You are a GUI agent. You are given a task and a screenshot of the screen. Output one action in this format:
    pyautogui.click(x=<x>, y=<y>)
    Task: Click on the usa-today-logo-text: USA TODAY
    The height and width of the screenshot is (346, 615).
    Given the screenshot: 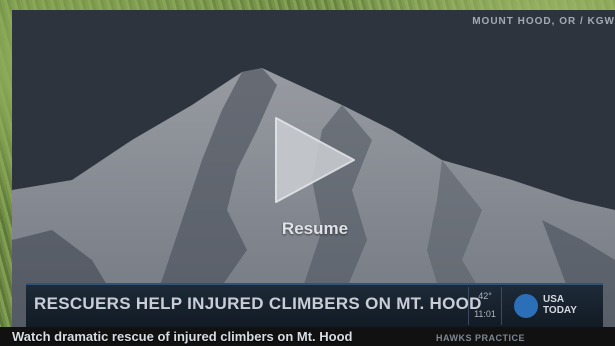 What is the action you would take?
    pyautogui.click(x=568, y=305)
    